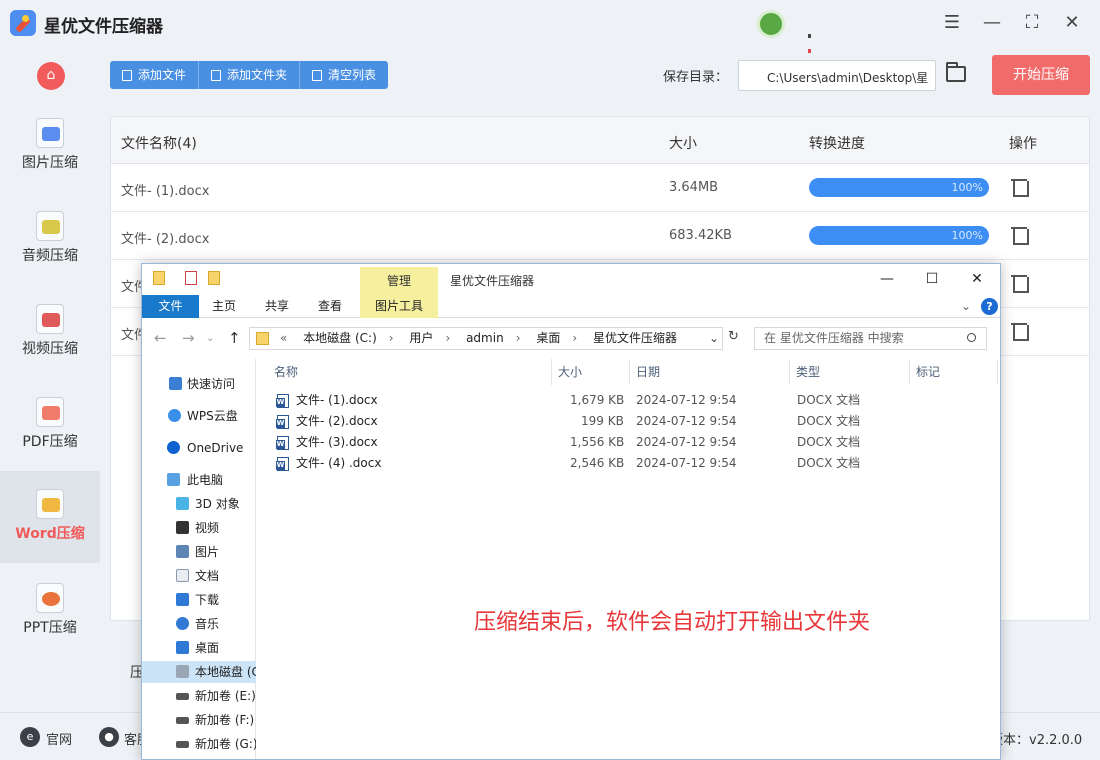 This screenshot has width=1100, height=760. What do you see at coordinates (992, 23) in the screenshot?
I see `minimize-icon: —` at bounding box center [992, 23].